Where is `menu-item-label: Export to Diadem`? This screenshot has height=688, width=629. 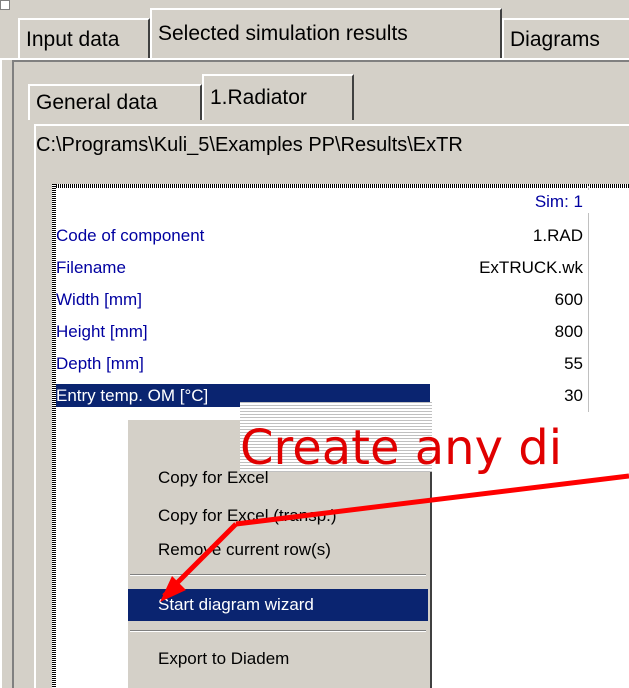 menu-item-label: Export to Diadem is located at coordinates (224, 658).